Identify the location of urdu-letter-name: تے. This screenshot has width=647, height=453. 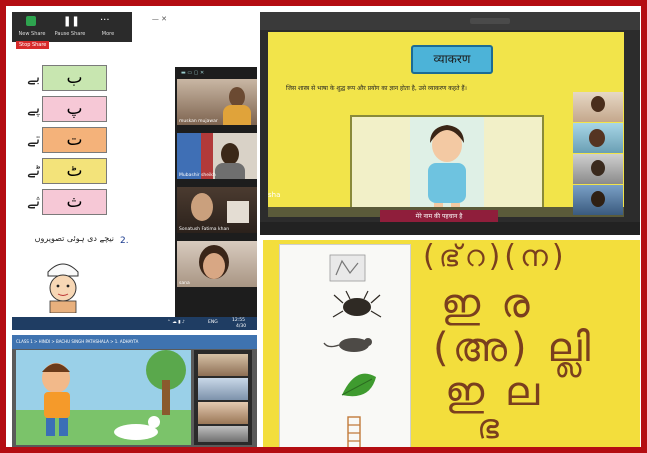
(33, 139).